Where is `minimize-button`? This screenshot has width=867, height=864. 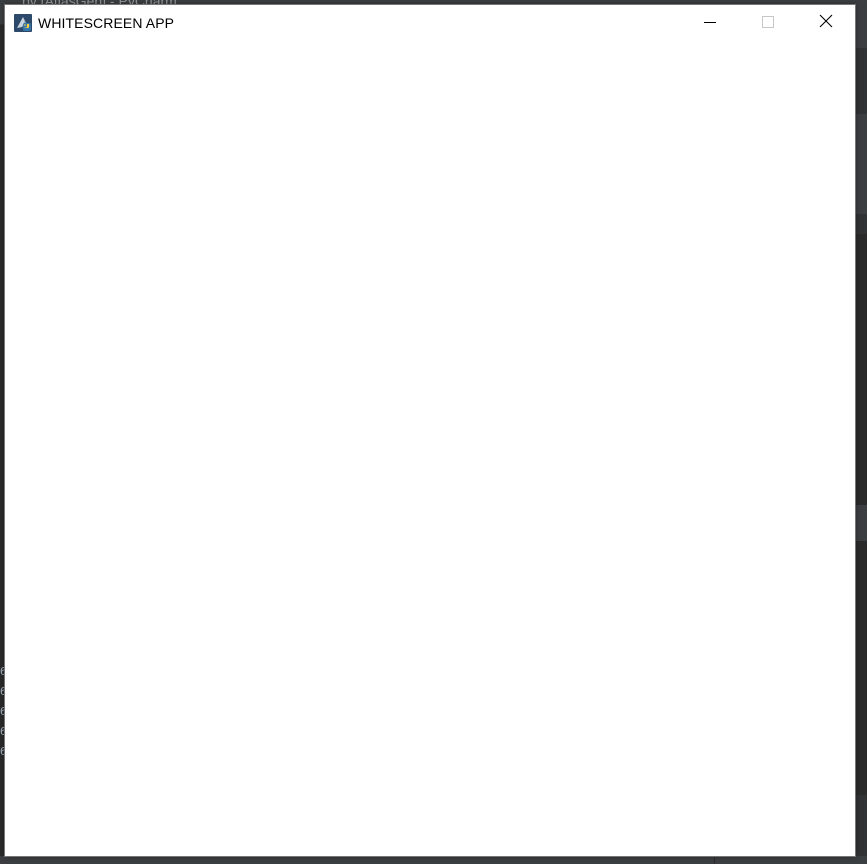 minimize-button is located at coordinates (710, 23).